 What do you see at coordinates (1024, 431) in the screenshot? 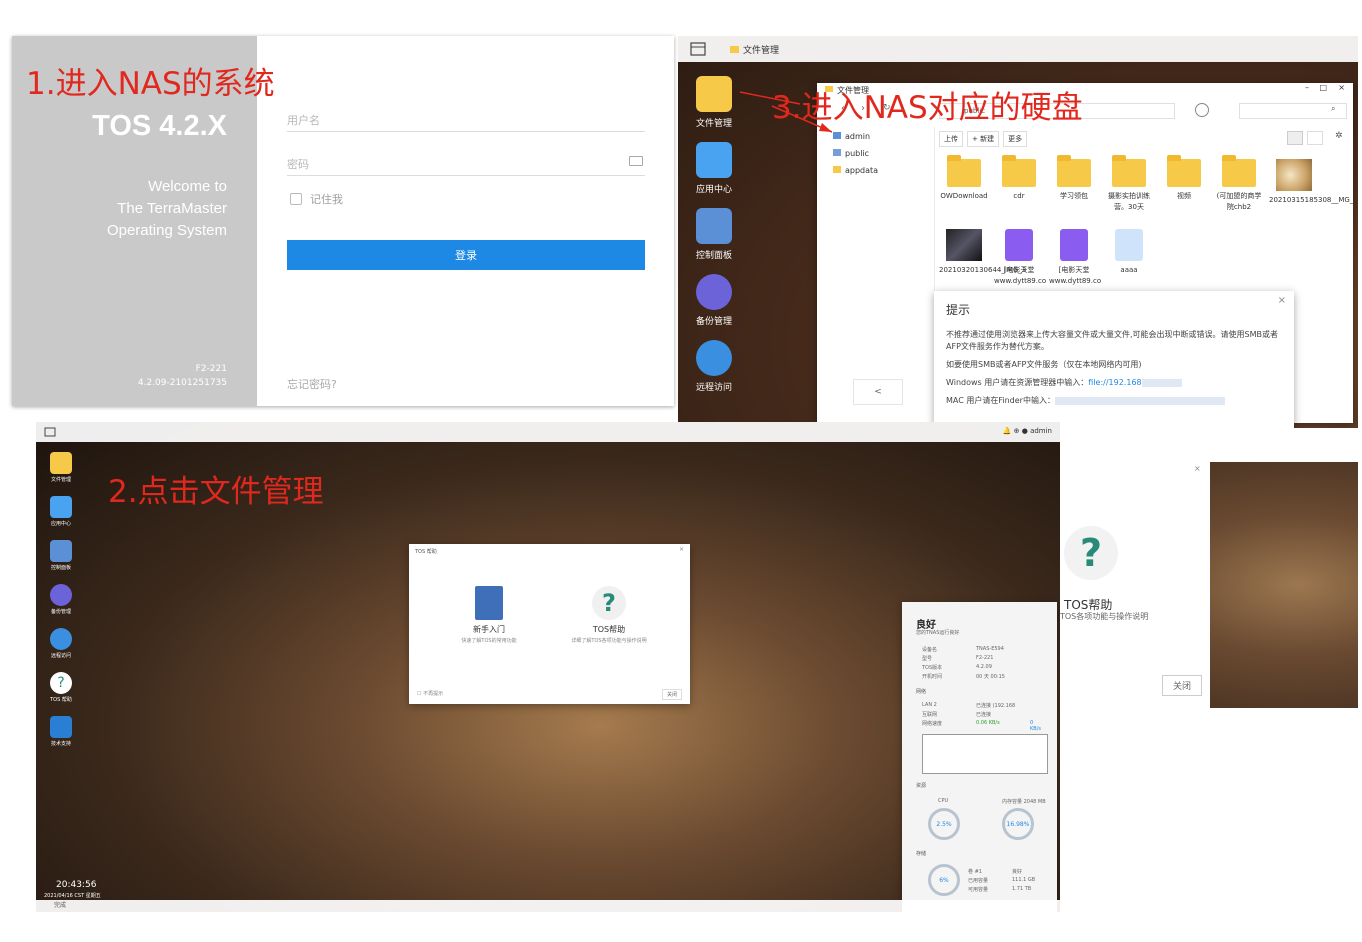
I see `user-icon: ●` at bounding box center [1024, 431].